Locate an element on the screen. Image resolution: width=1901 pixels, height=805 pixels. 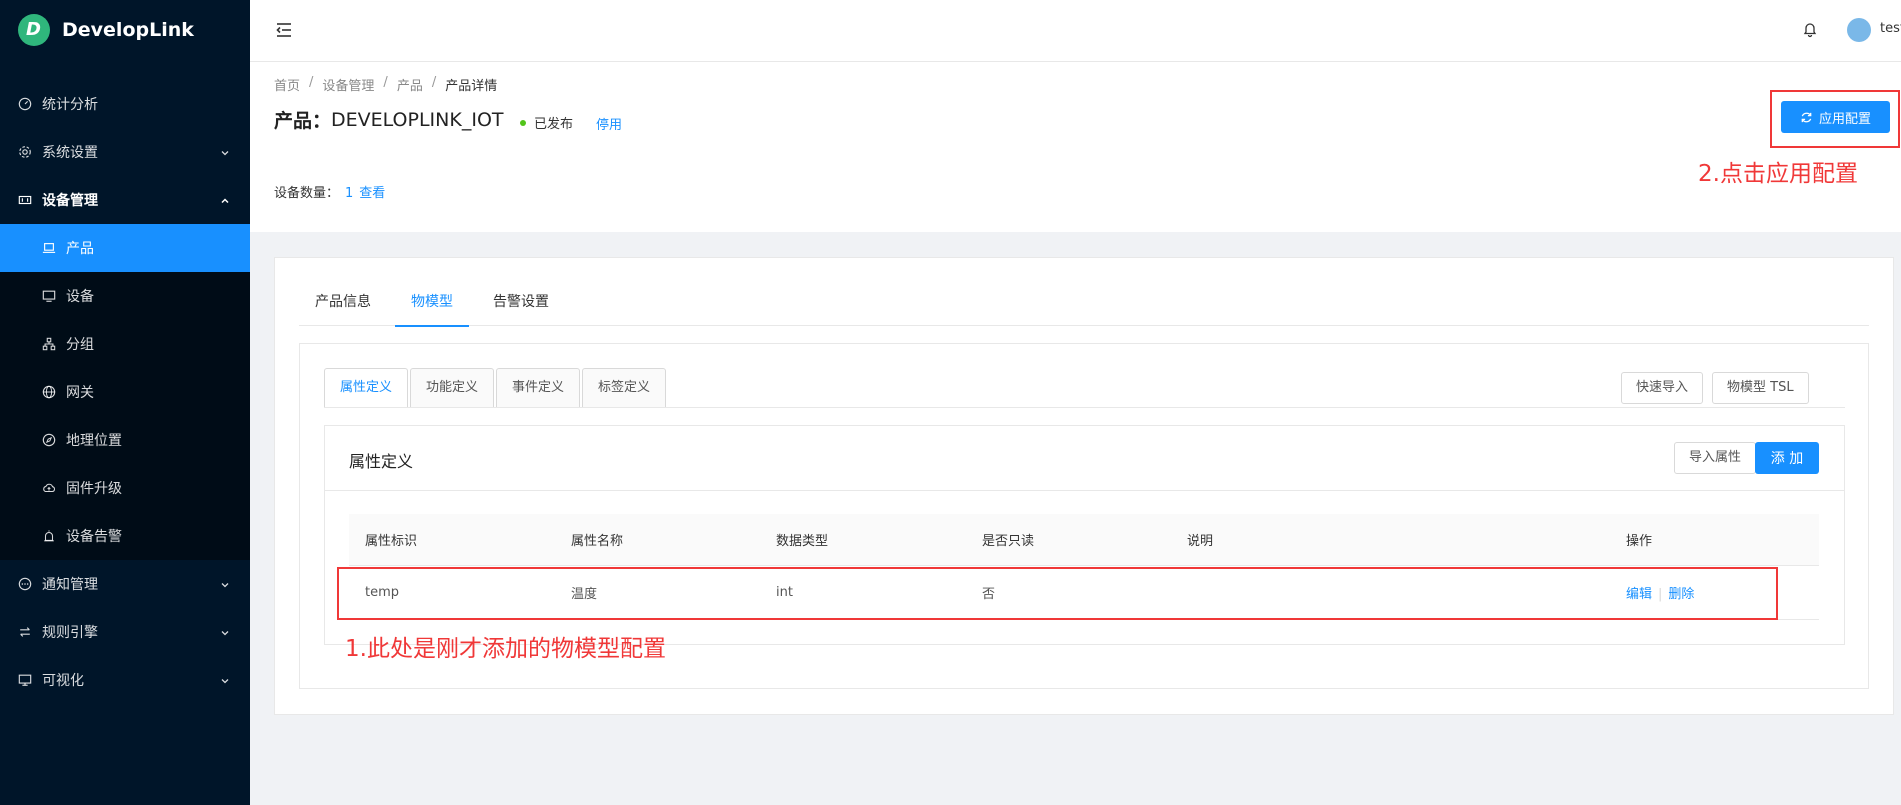
column-header: 操作 is located at coordinates (1639, 541).